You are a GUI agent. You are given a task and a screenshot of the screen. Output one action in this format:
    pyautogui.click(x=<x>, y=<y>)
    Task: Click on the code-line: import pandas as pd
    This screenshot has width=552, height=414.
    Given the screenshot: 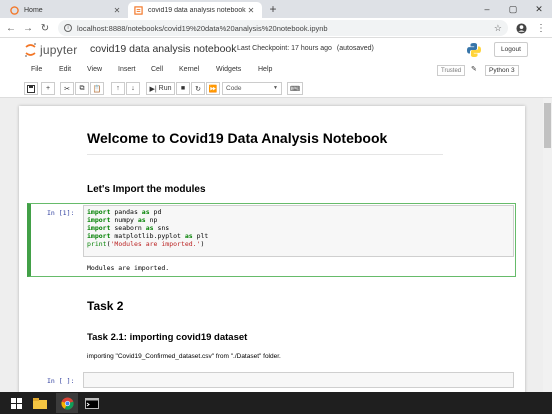 What is the action you would take?
    pyautogui.click(x=124, y=212)
    